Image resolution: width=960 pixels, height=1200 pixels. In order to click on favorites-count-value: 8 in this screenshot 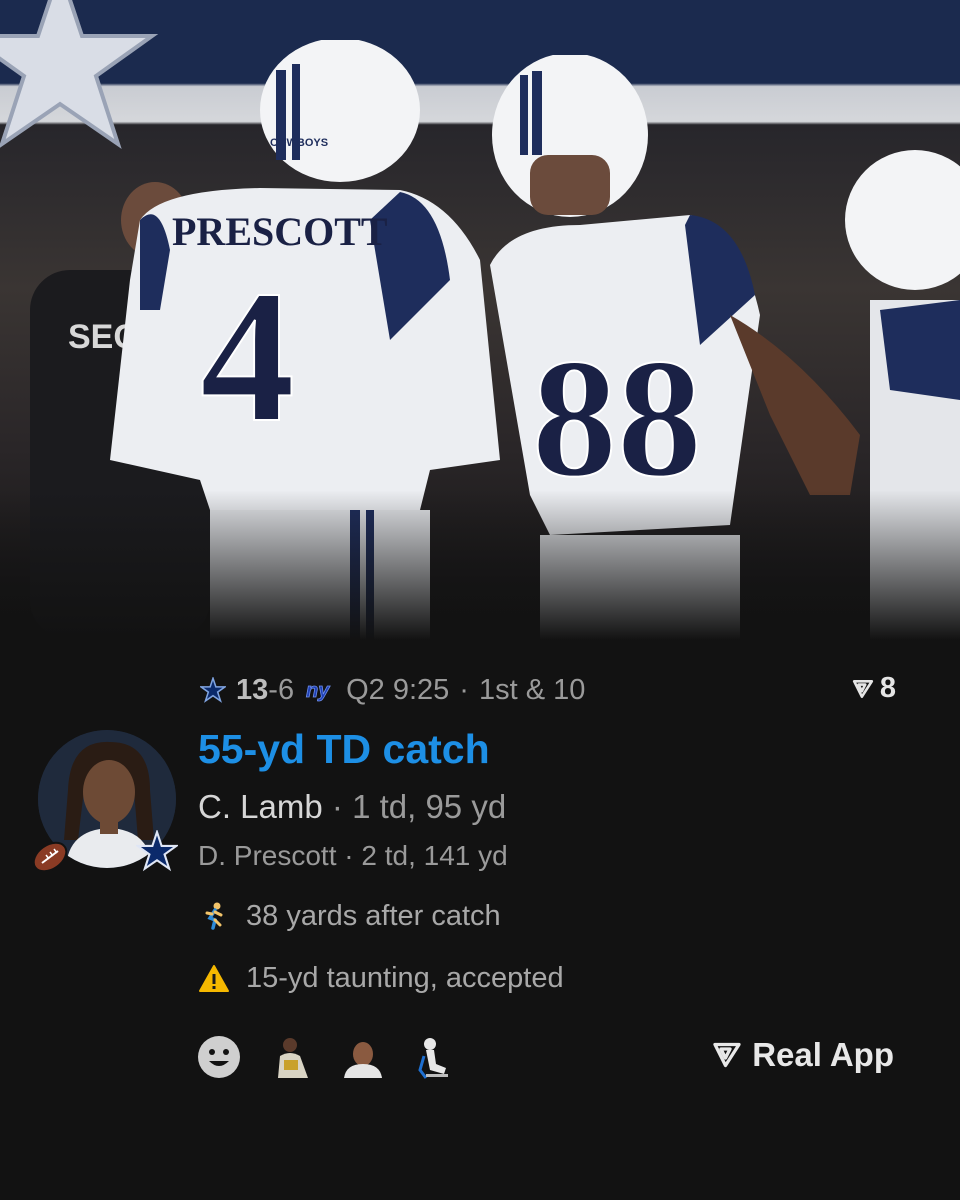, I will do `click(887, 688)`.